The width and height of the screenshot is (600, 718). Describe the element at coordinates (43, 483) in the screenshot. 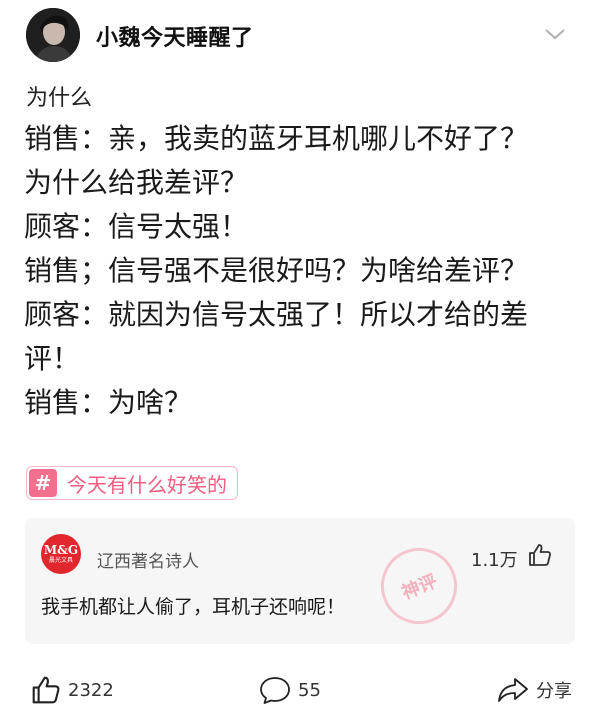

I see `hashtag-icon: #` at that location.